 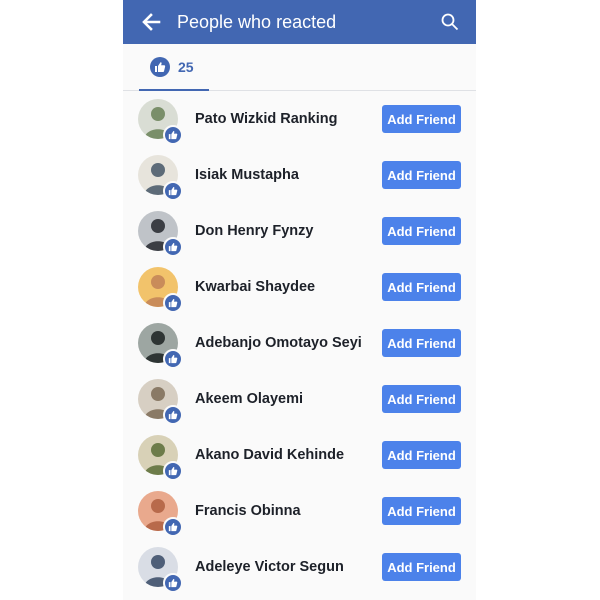 I want to click on person-name: Akano David Kehinde, so click(x=269, y=455).